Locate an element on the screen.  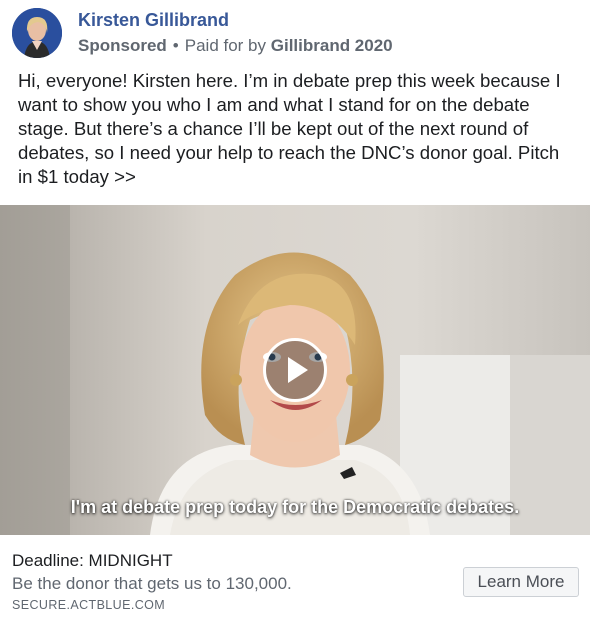
sponsored-label: Sponsored is located at coordinates (122, 45).